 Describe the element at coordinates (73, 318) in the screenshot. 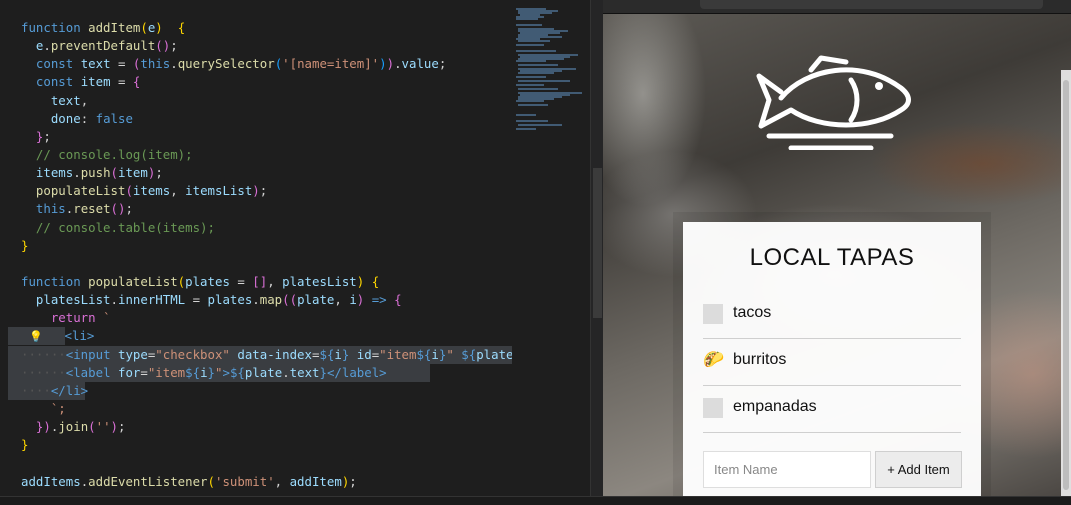

I see `code-token: return` at that location.